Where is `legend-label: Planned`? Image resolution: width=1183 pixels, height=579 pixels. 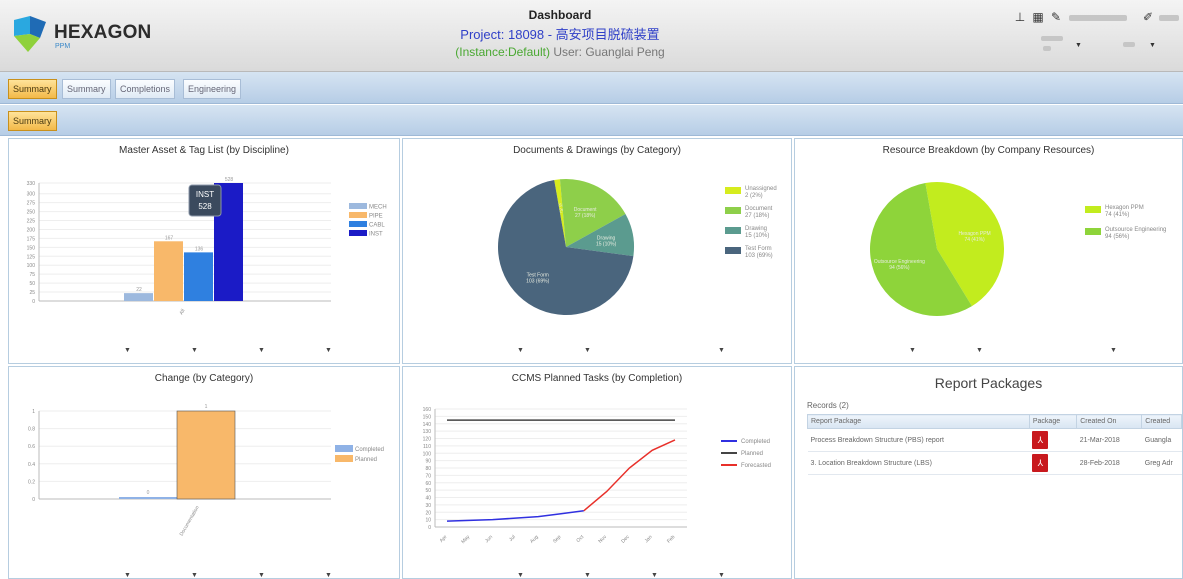
legend-label: Planned is located at coordinates (752, 454).